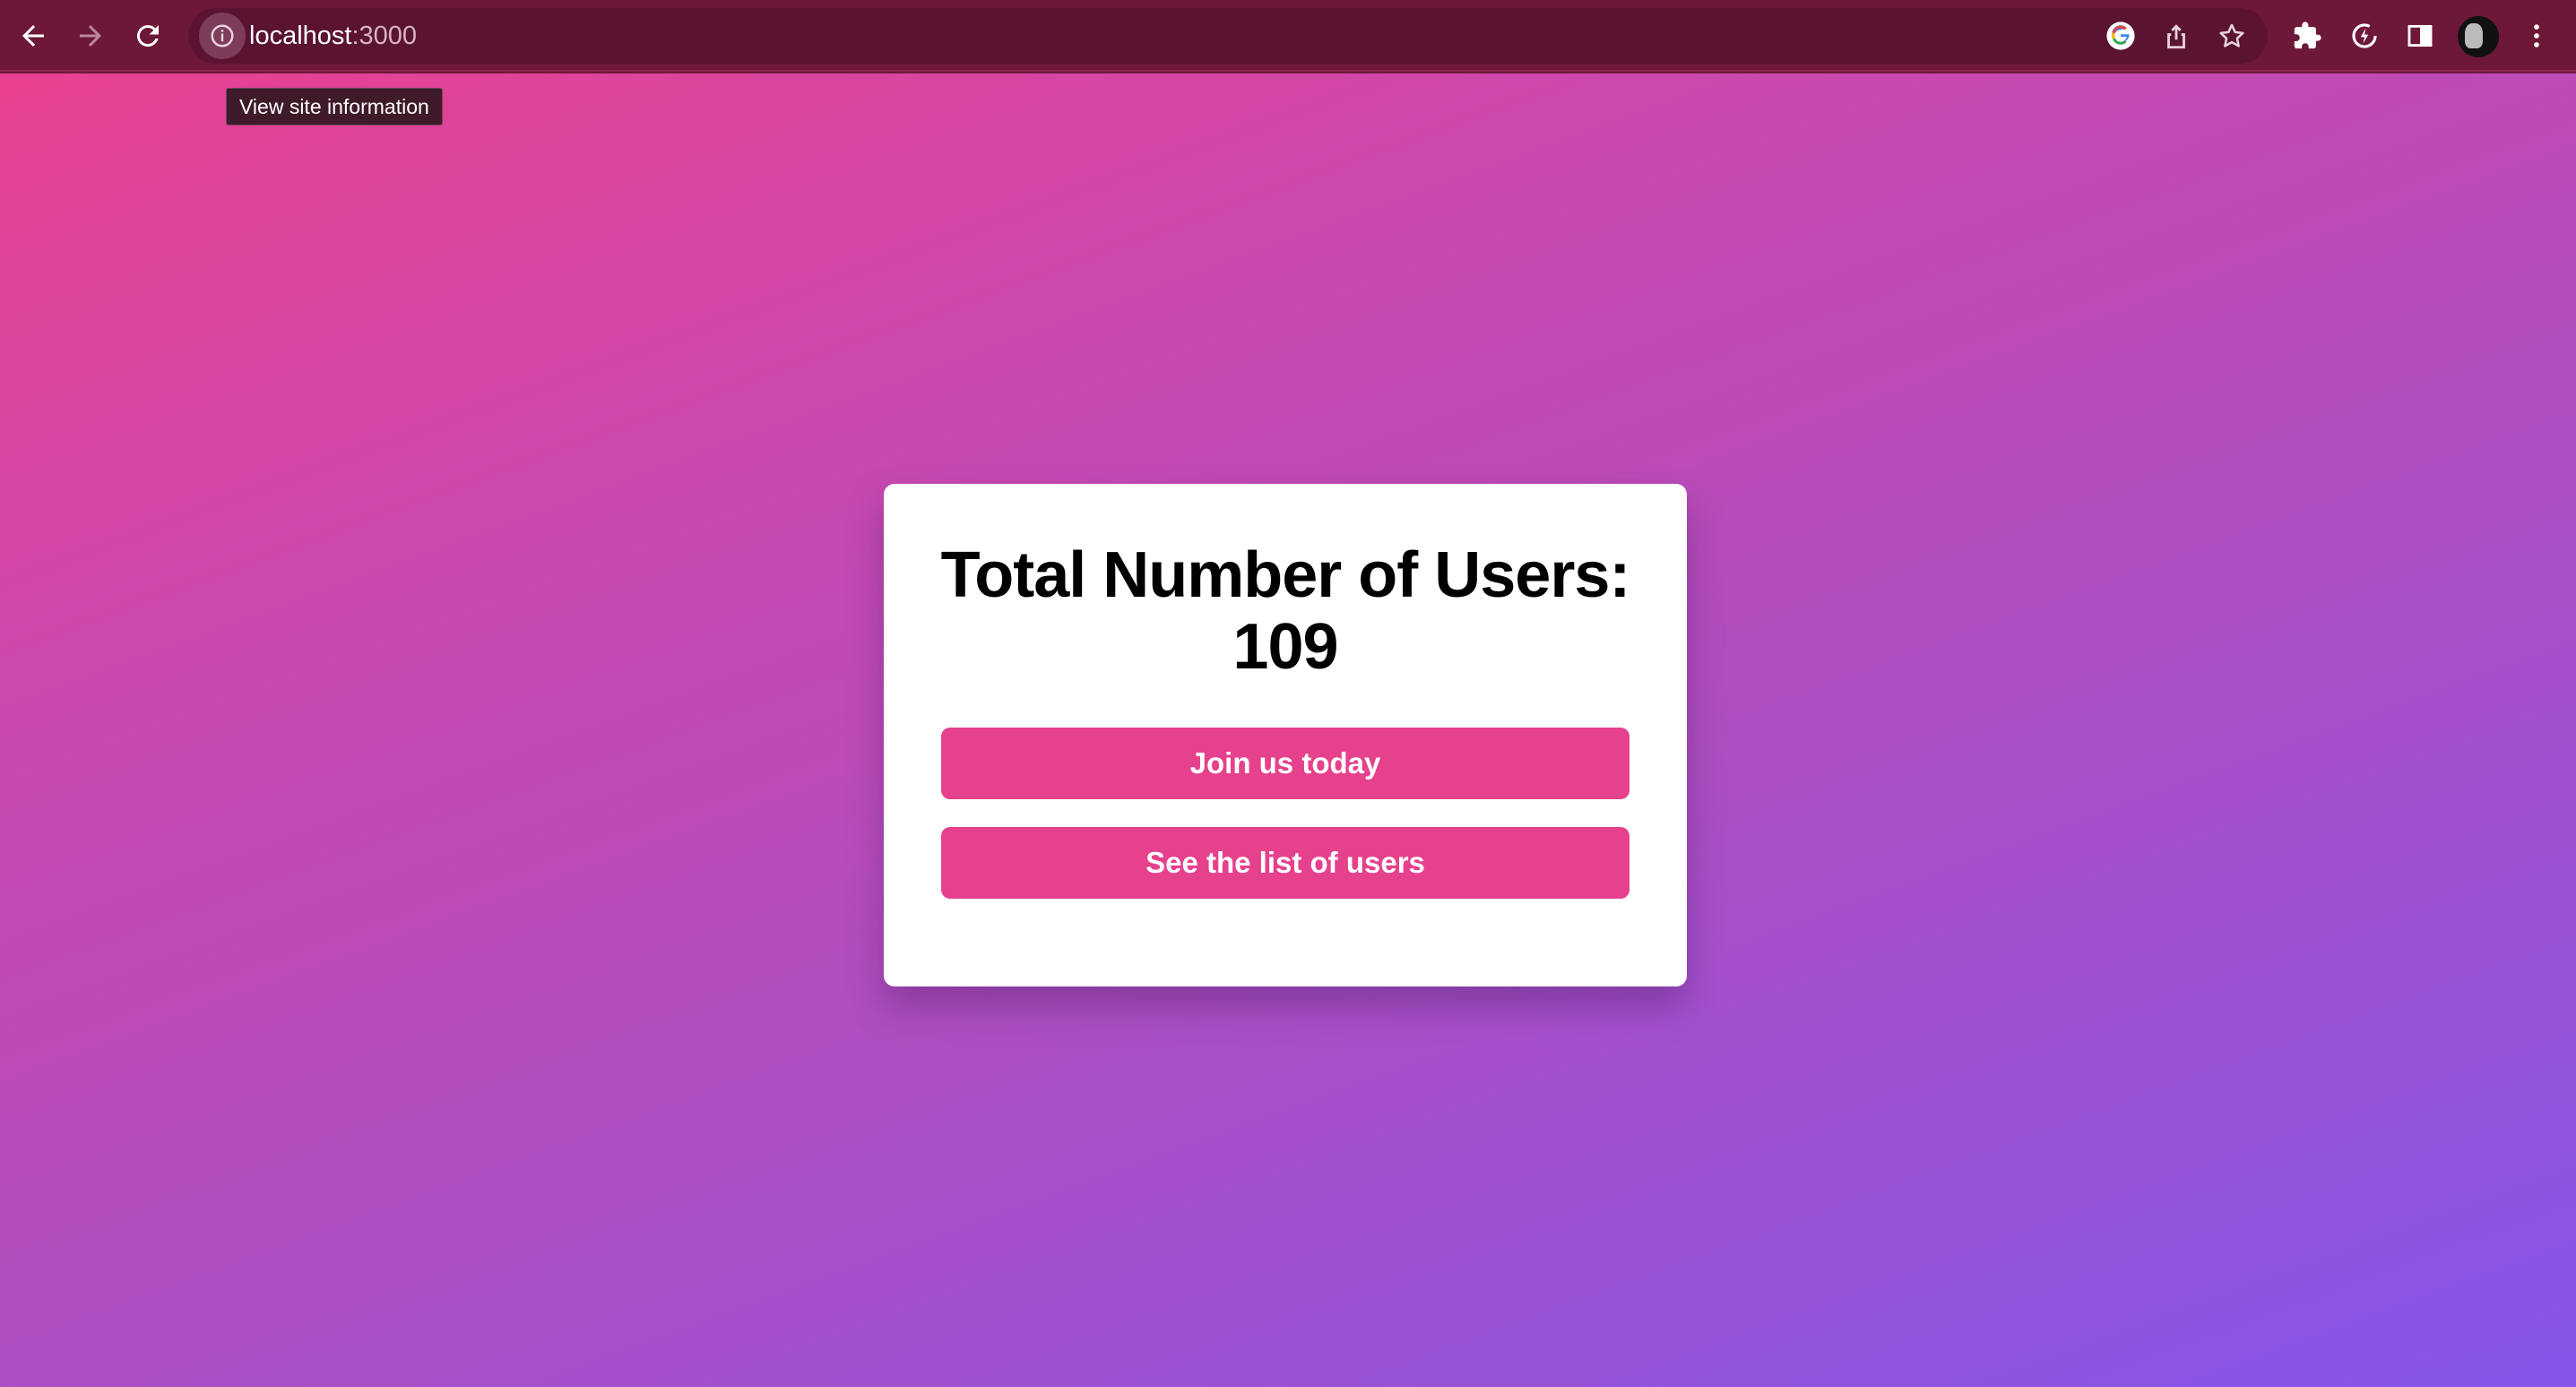  I want to click on title-label: Total Number of Users:, so click(1285, 575).